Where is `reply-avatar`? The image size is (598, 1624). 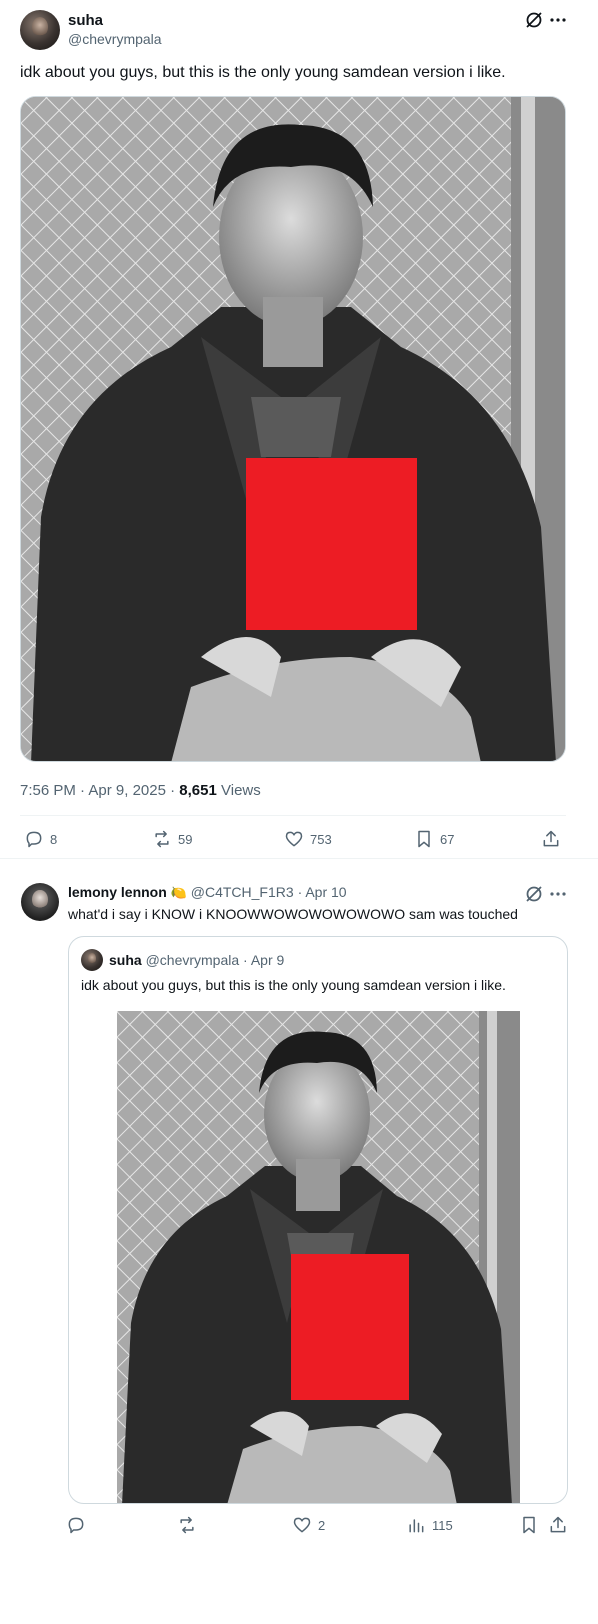
reply-avatar is located at coordinates (40, 902).